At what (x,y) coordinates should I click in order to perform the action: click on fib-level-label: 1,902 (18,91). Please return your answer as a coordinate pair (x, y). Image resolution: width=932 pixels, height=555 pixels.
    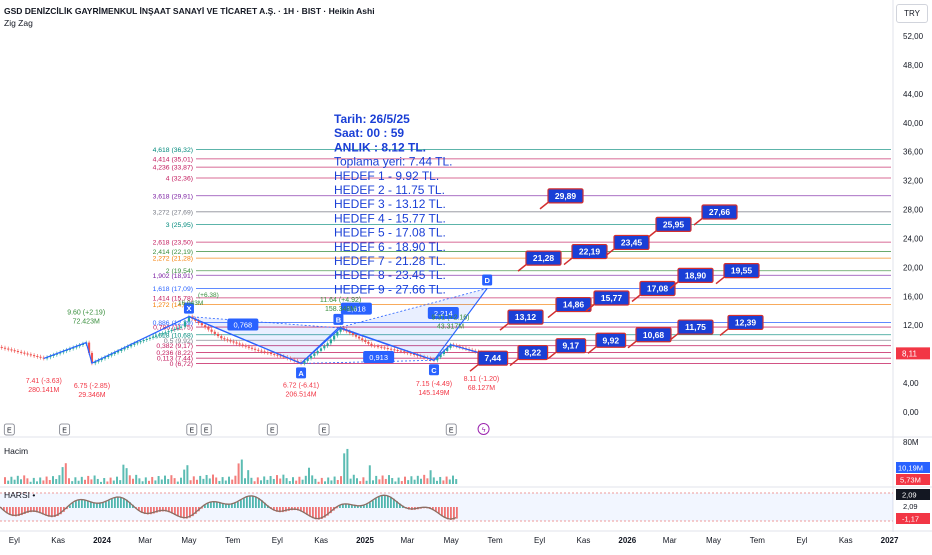
    Looking at the image, I should click on (173, 276).